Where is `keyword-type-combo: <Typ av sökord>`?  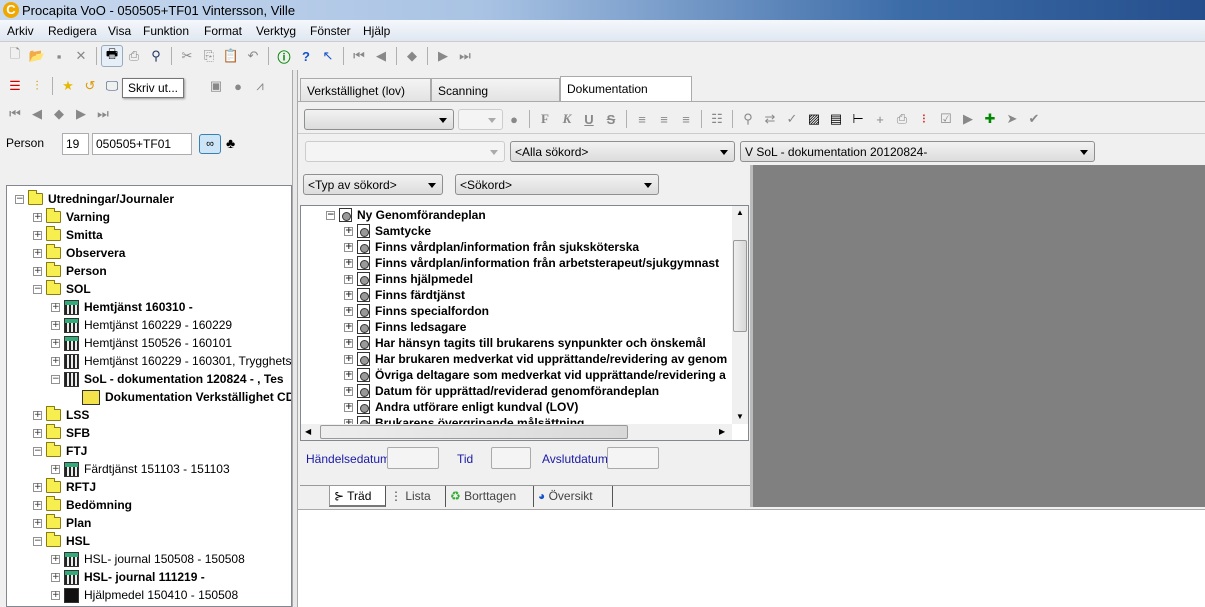 keyword-type-combo: <Typ av sökord> is located at coordinates (373, 184).